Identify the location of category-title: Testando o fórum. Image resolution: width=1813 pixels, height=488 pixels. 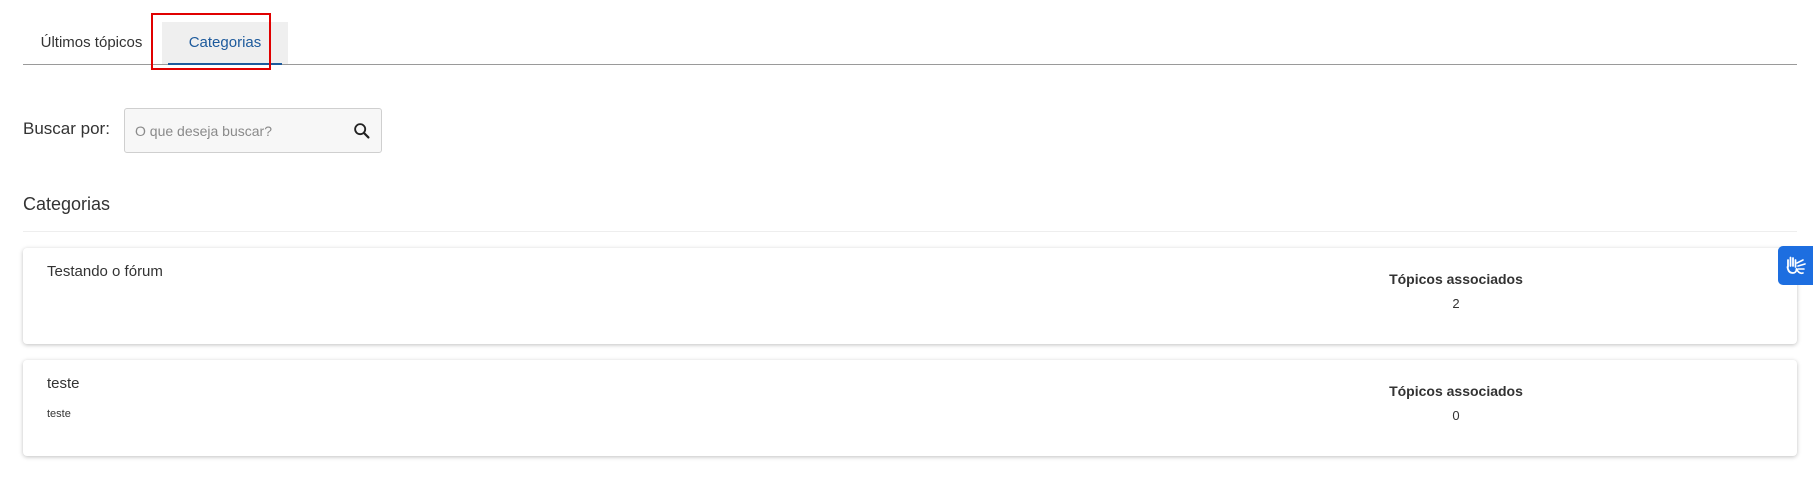
(105, 271).